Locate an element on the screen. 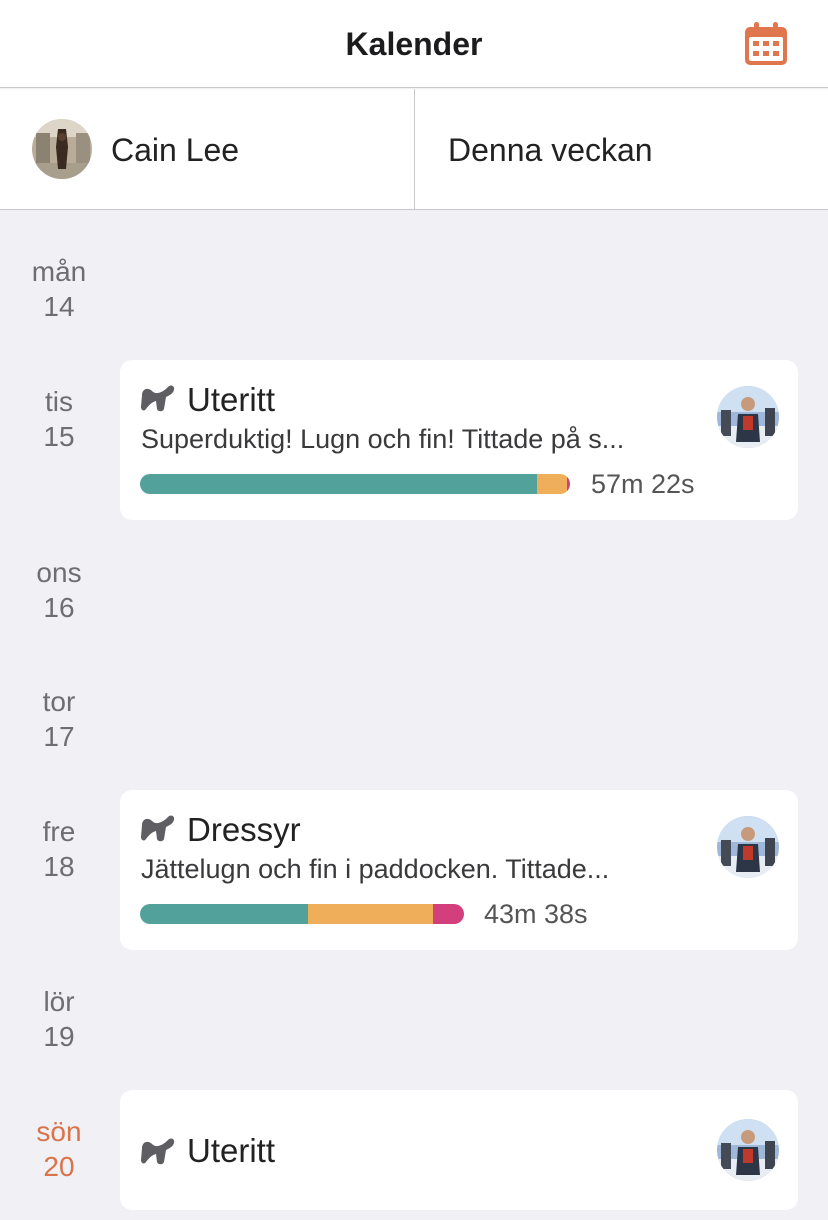 Image resolution: width=828 pixels, height=1220 pixels. date: 16 is located at coordinates (59, 607).